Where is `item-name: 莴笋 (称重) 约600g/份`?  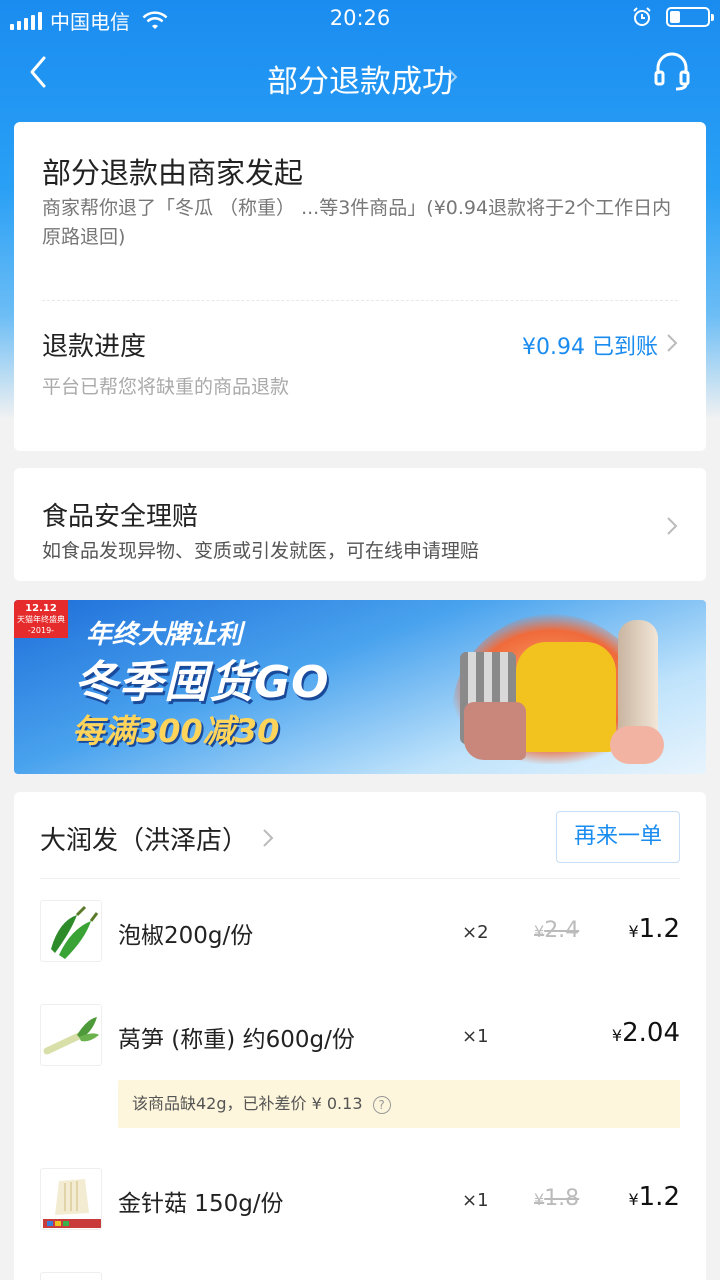 item-name: 莴笋 (称重) 约600g/份 is located at coordinates (236, 1040).